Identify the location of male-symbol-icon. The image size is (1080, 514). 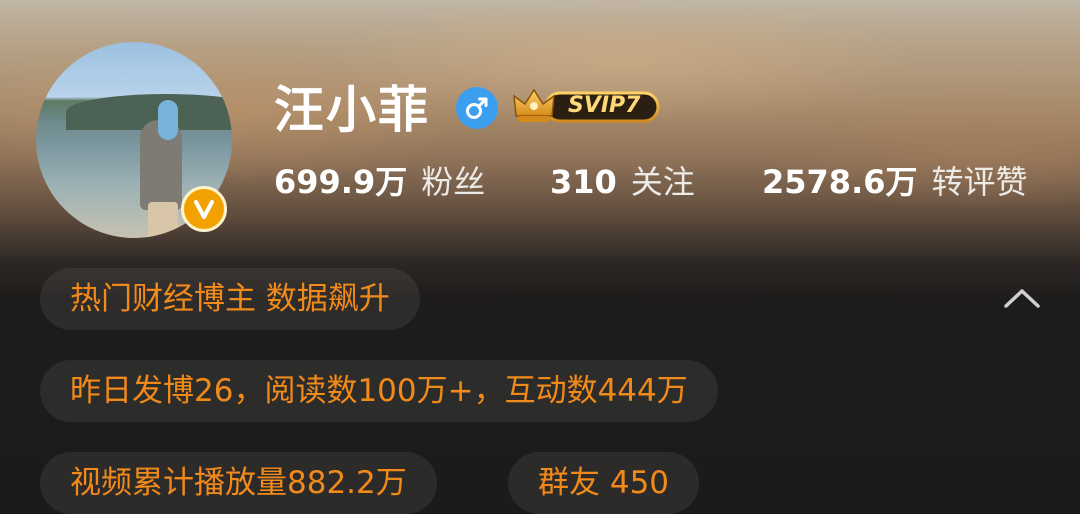
(477, 108).